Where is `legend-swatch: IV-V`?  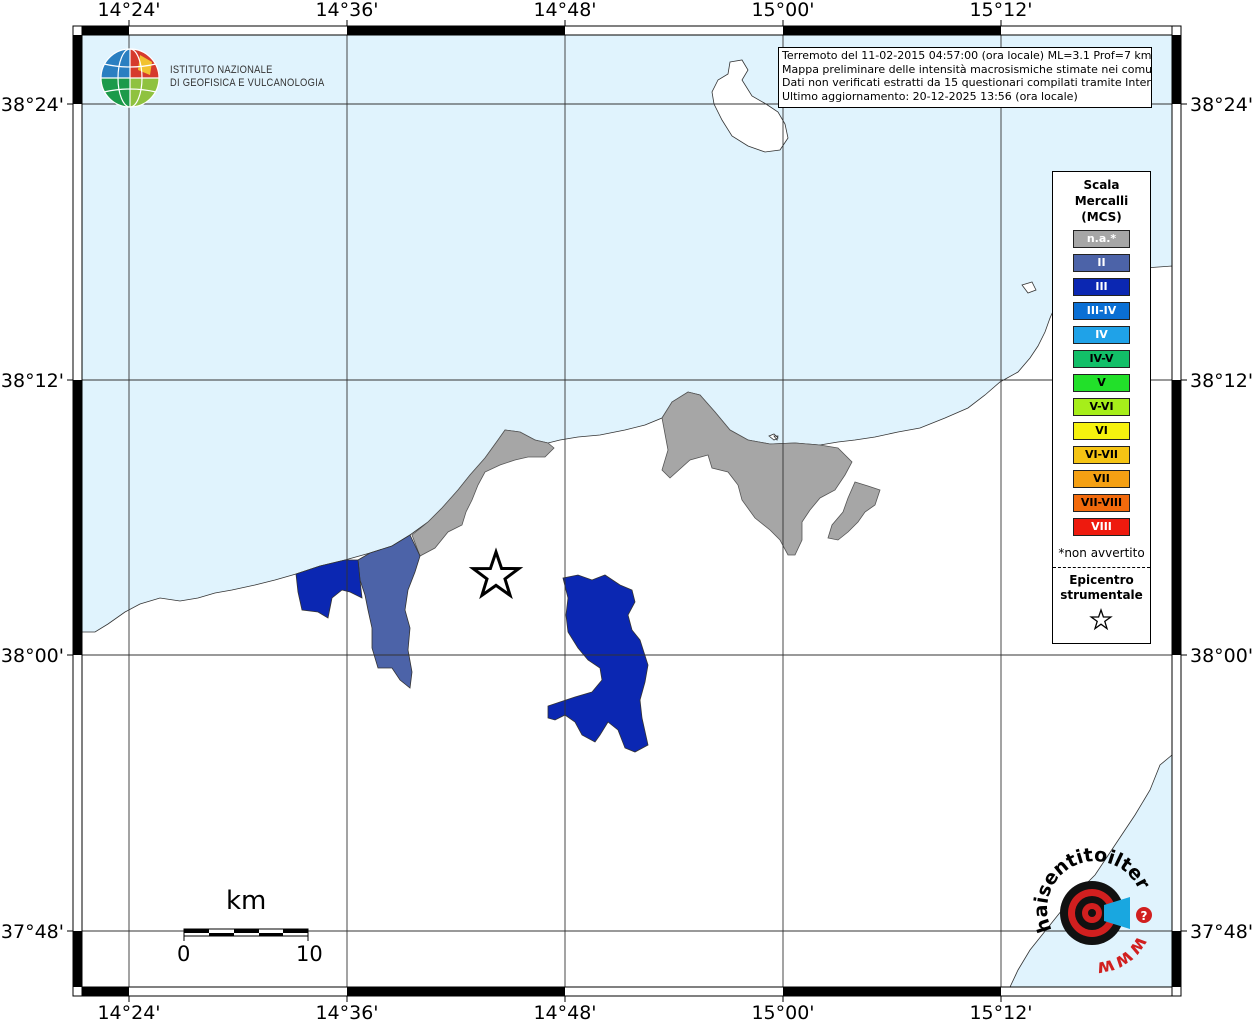 legend-swatch: IV-V is located at coordinates (1101, 359).